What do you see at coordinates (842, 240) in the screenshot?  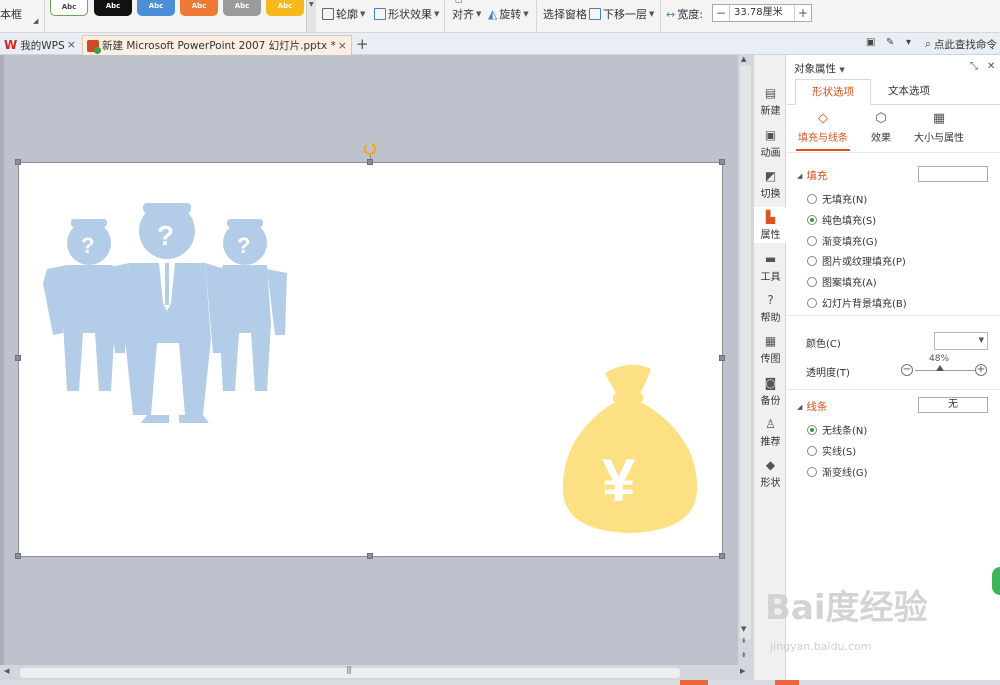 I see `fill-option-gradient: 渐变填充(G)` at bounding box center [842, 240].